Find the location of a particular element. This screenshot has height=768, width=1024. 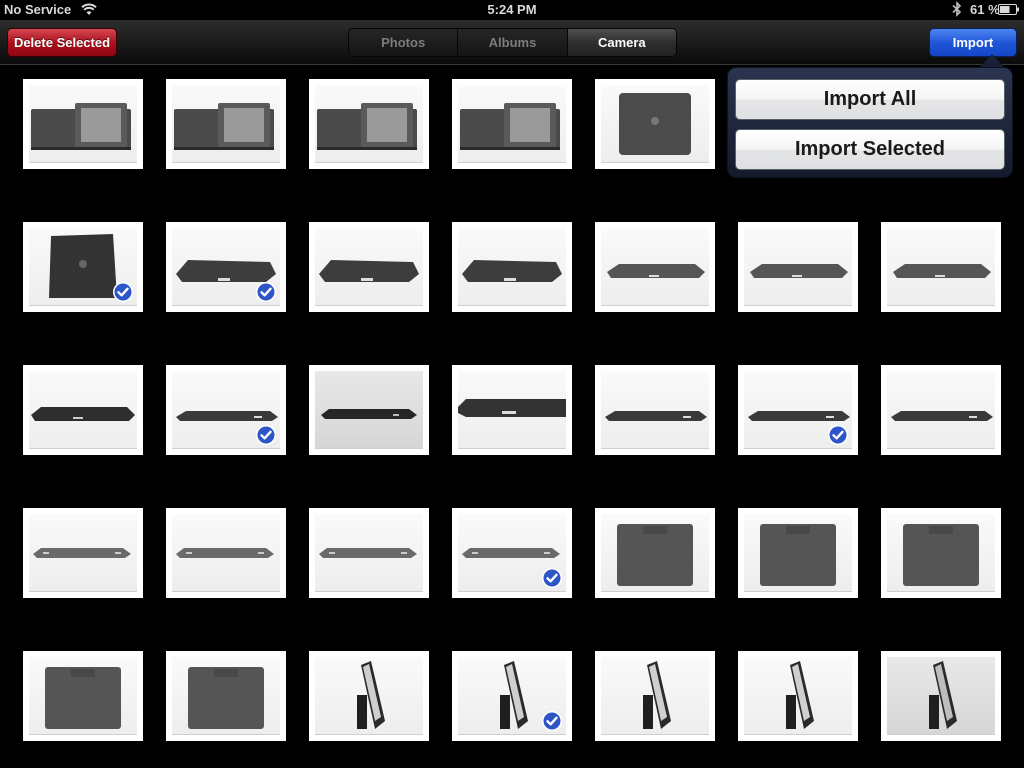

source-segmented-control: Photos Albums Camera is located at coordinates (512, 42).